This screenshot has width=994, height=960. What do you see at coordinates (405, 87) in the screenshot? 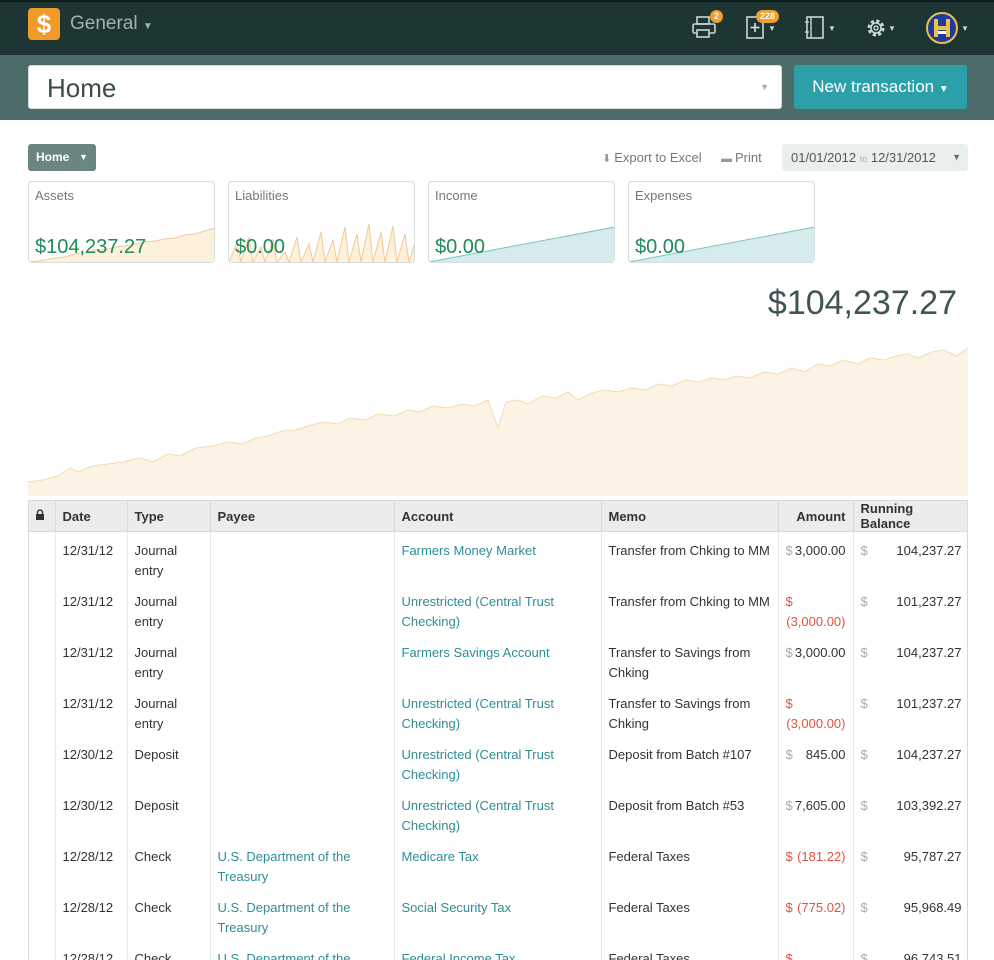
I see `page-selector: Home ▼` at bounding box center [405, 87].